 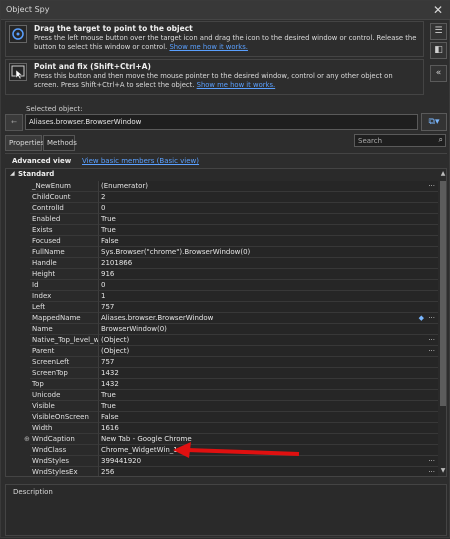 What do you see at coordinates (121, 461) in the screenshot?
I see `property-value-text: 399441920` at bounding box center [121, 461].